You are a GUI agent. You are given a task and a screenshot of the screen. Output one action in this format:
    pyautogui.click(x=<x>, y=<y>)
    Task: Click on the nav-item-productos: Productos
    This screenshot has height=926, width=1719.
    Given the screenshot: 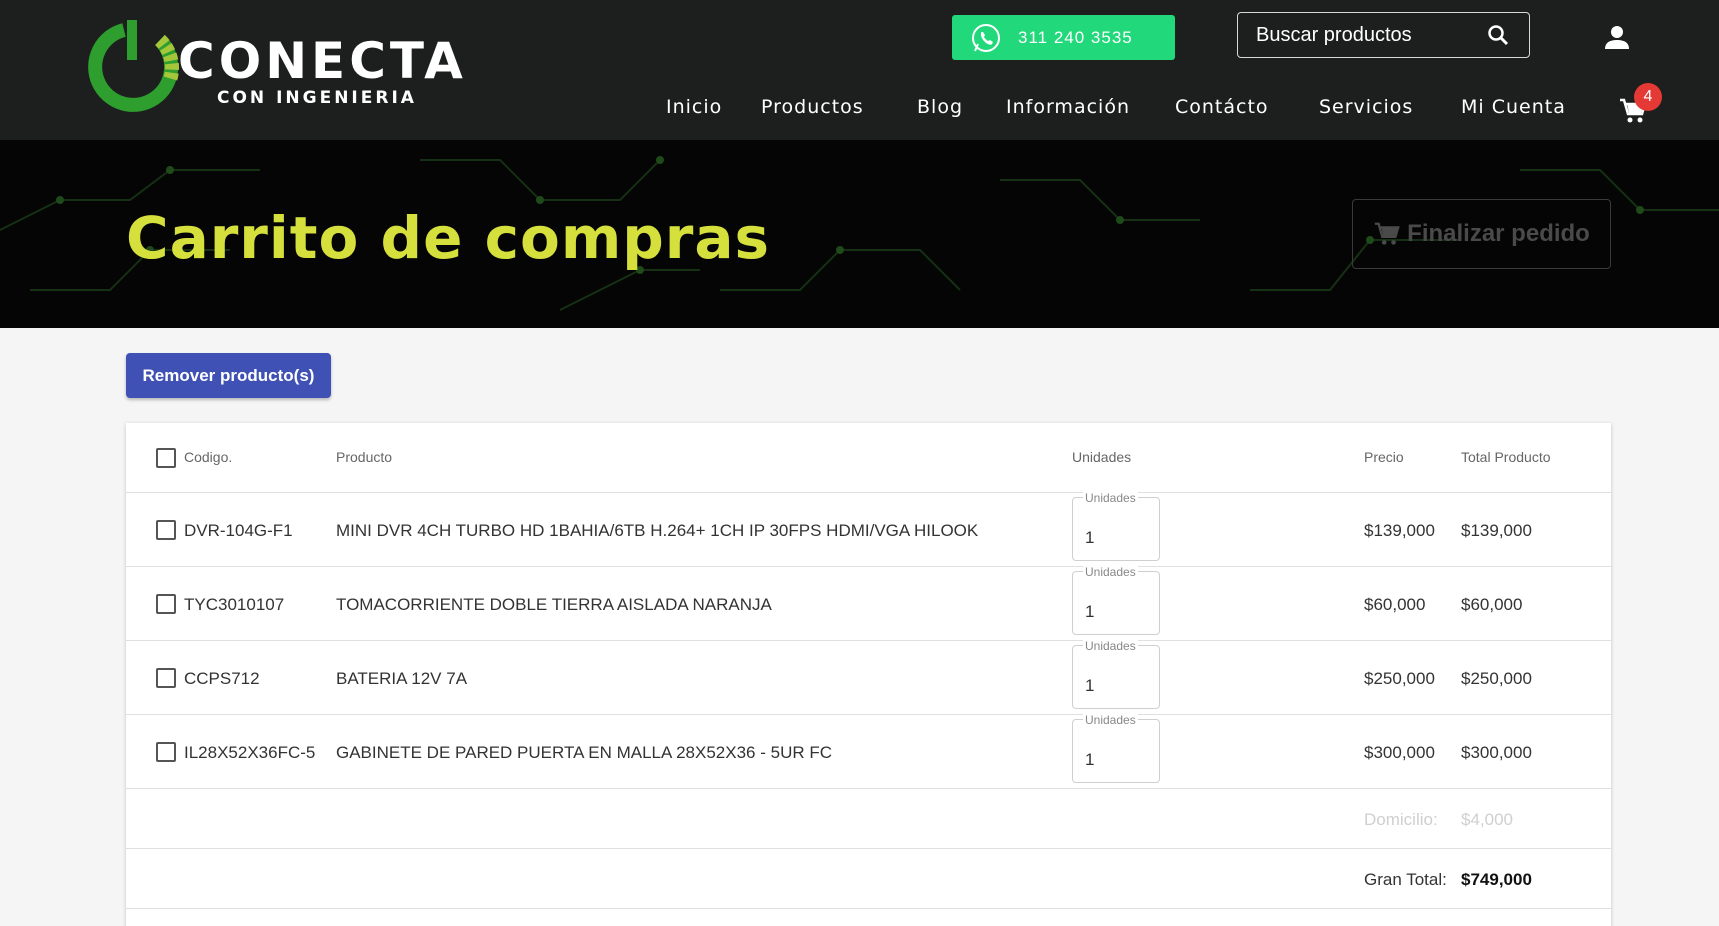 What is the action you would take?
    pyautogui.click(x=812, y=107)
    